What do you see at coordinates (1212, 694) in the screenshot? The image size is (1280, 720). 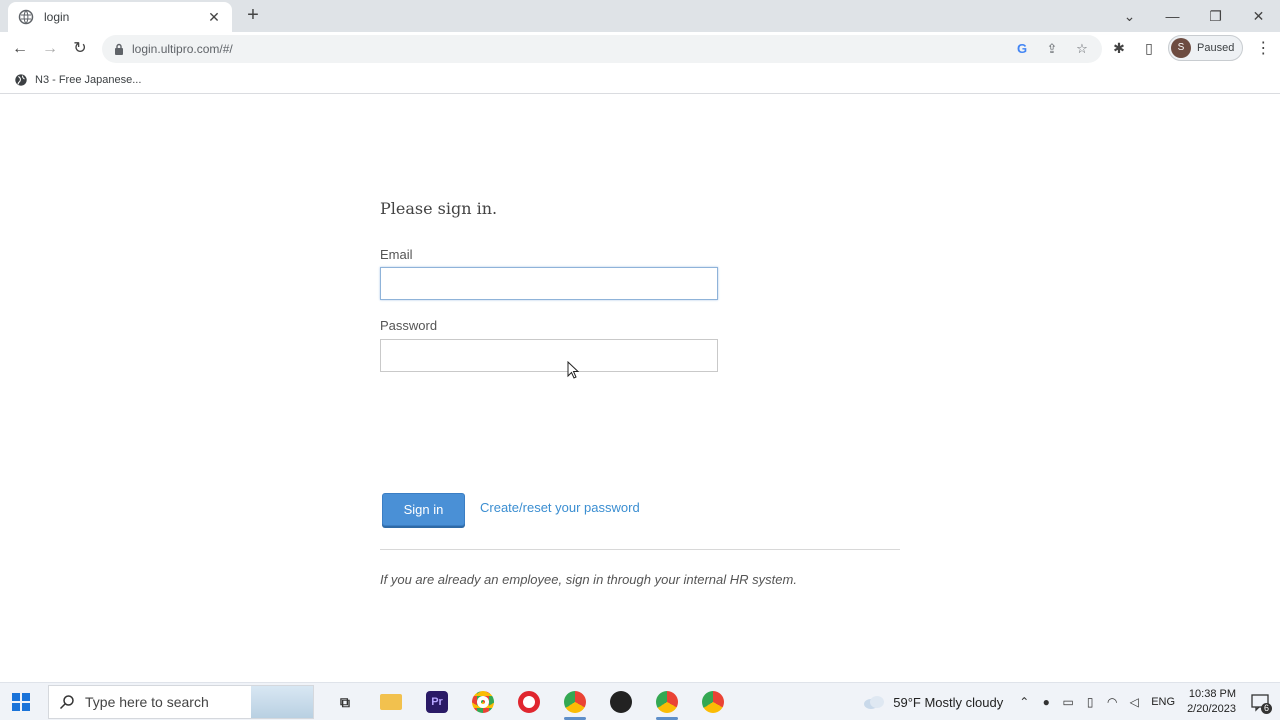 I see `clock-time: 10:38 PM` at bounding box center [1212, 694].